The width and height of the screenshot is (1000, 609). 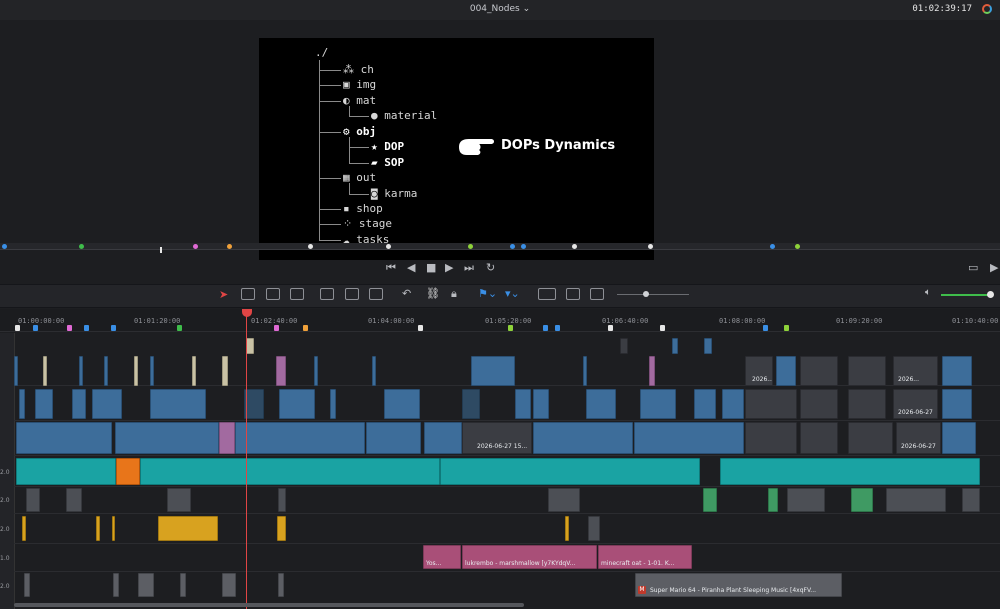 What do you see at coordinates (547, 294) in the screenshot?
I see `zoom-full-icon` at bounding box center [547, 294].